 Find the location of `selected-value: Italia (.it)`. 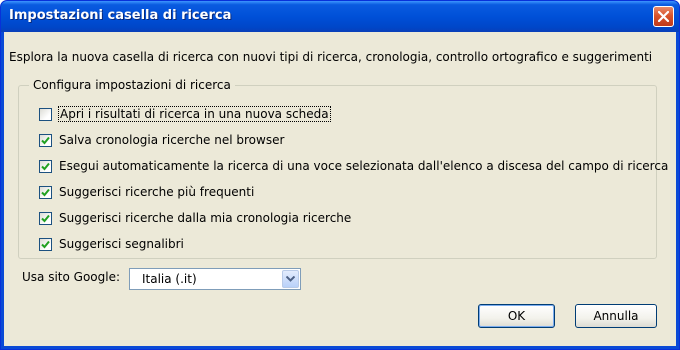

selected-value: Italia (.it) is located at coordinates (169, 279).